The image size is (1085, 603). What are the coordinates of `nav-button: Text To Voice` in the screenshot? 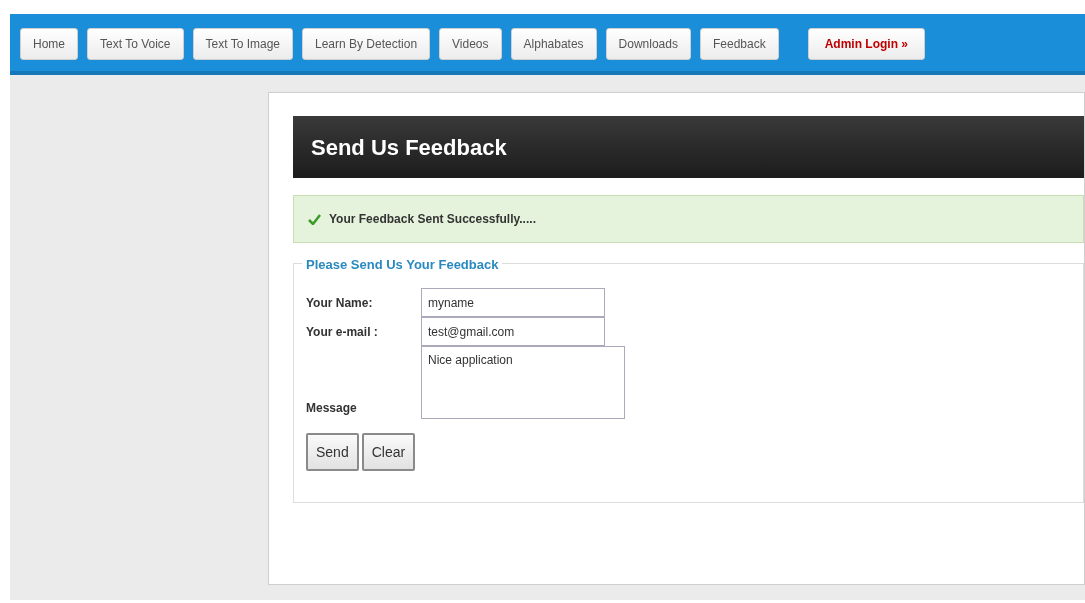 It's located at (135, 44).